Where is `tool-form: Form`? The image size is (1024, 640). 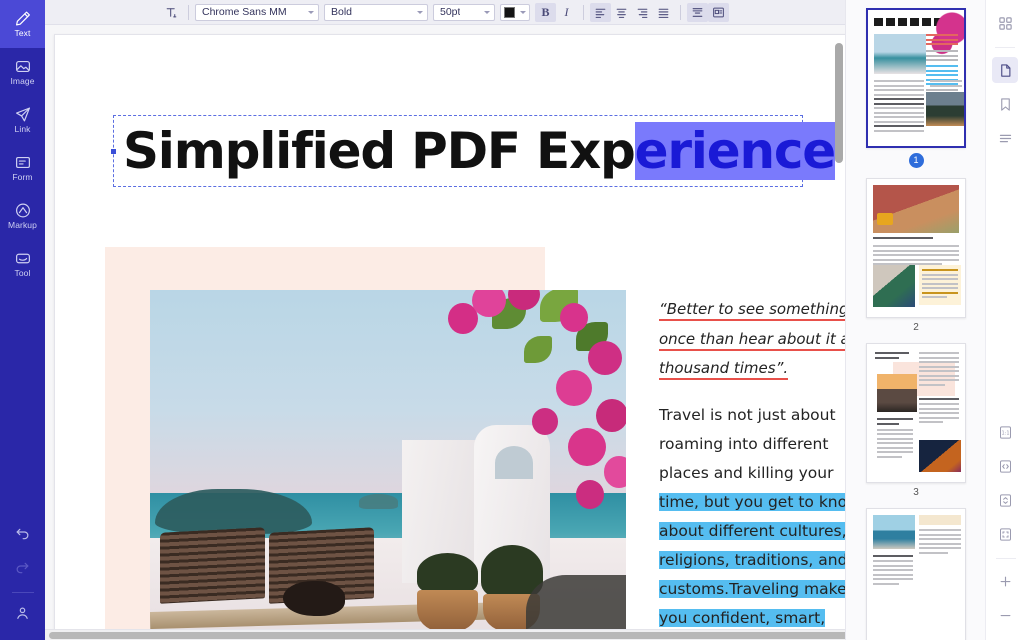
tool-form: Form is located at coordinates (22, 168).